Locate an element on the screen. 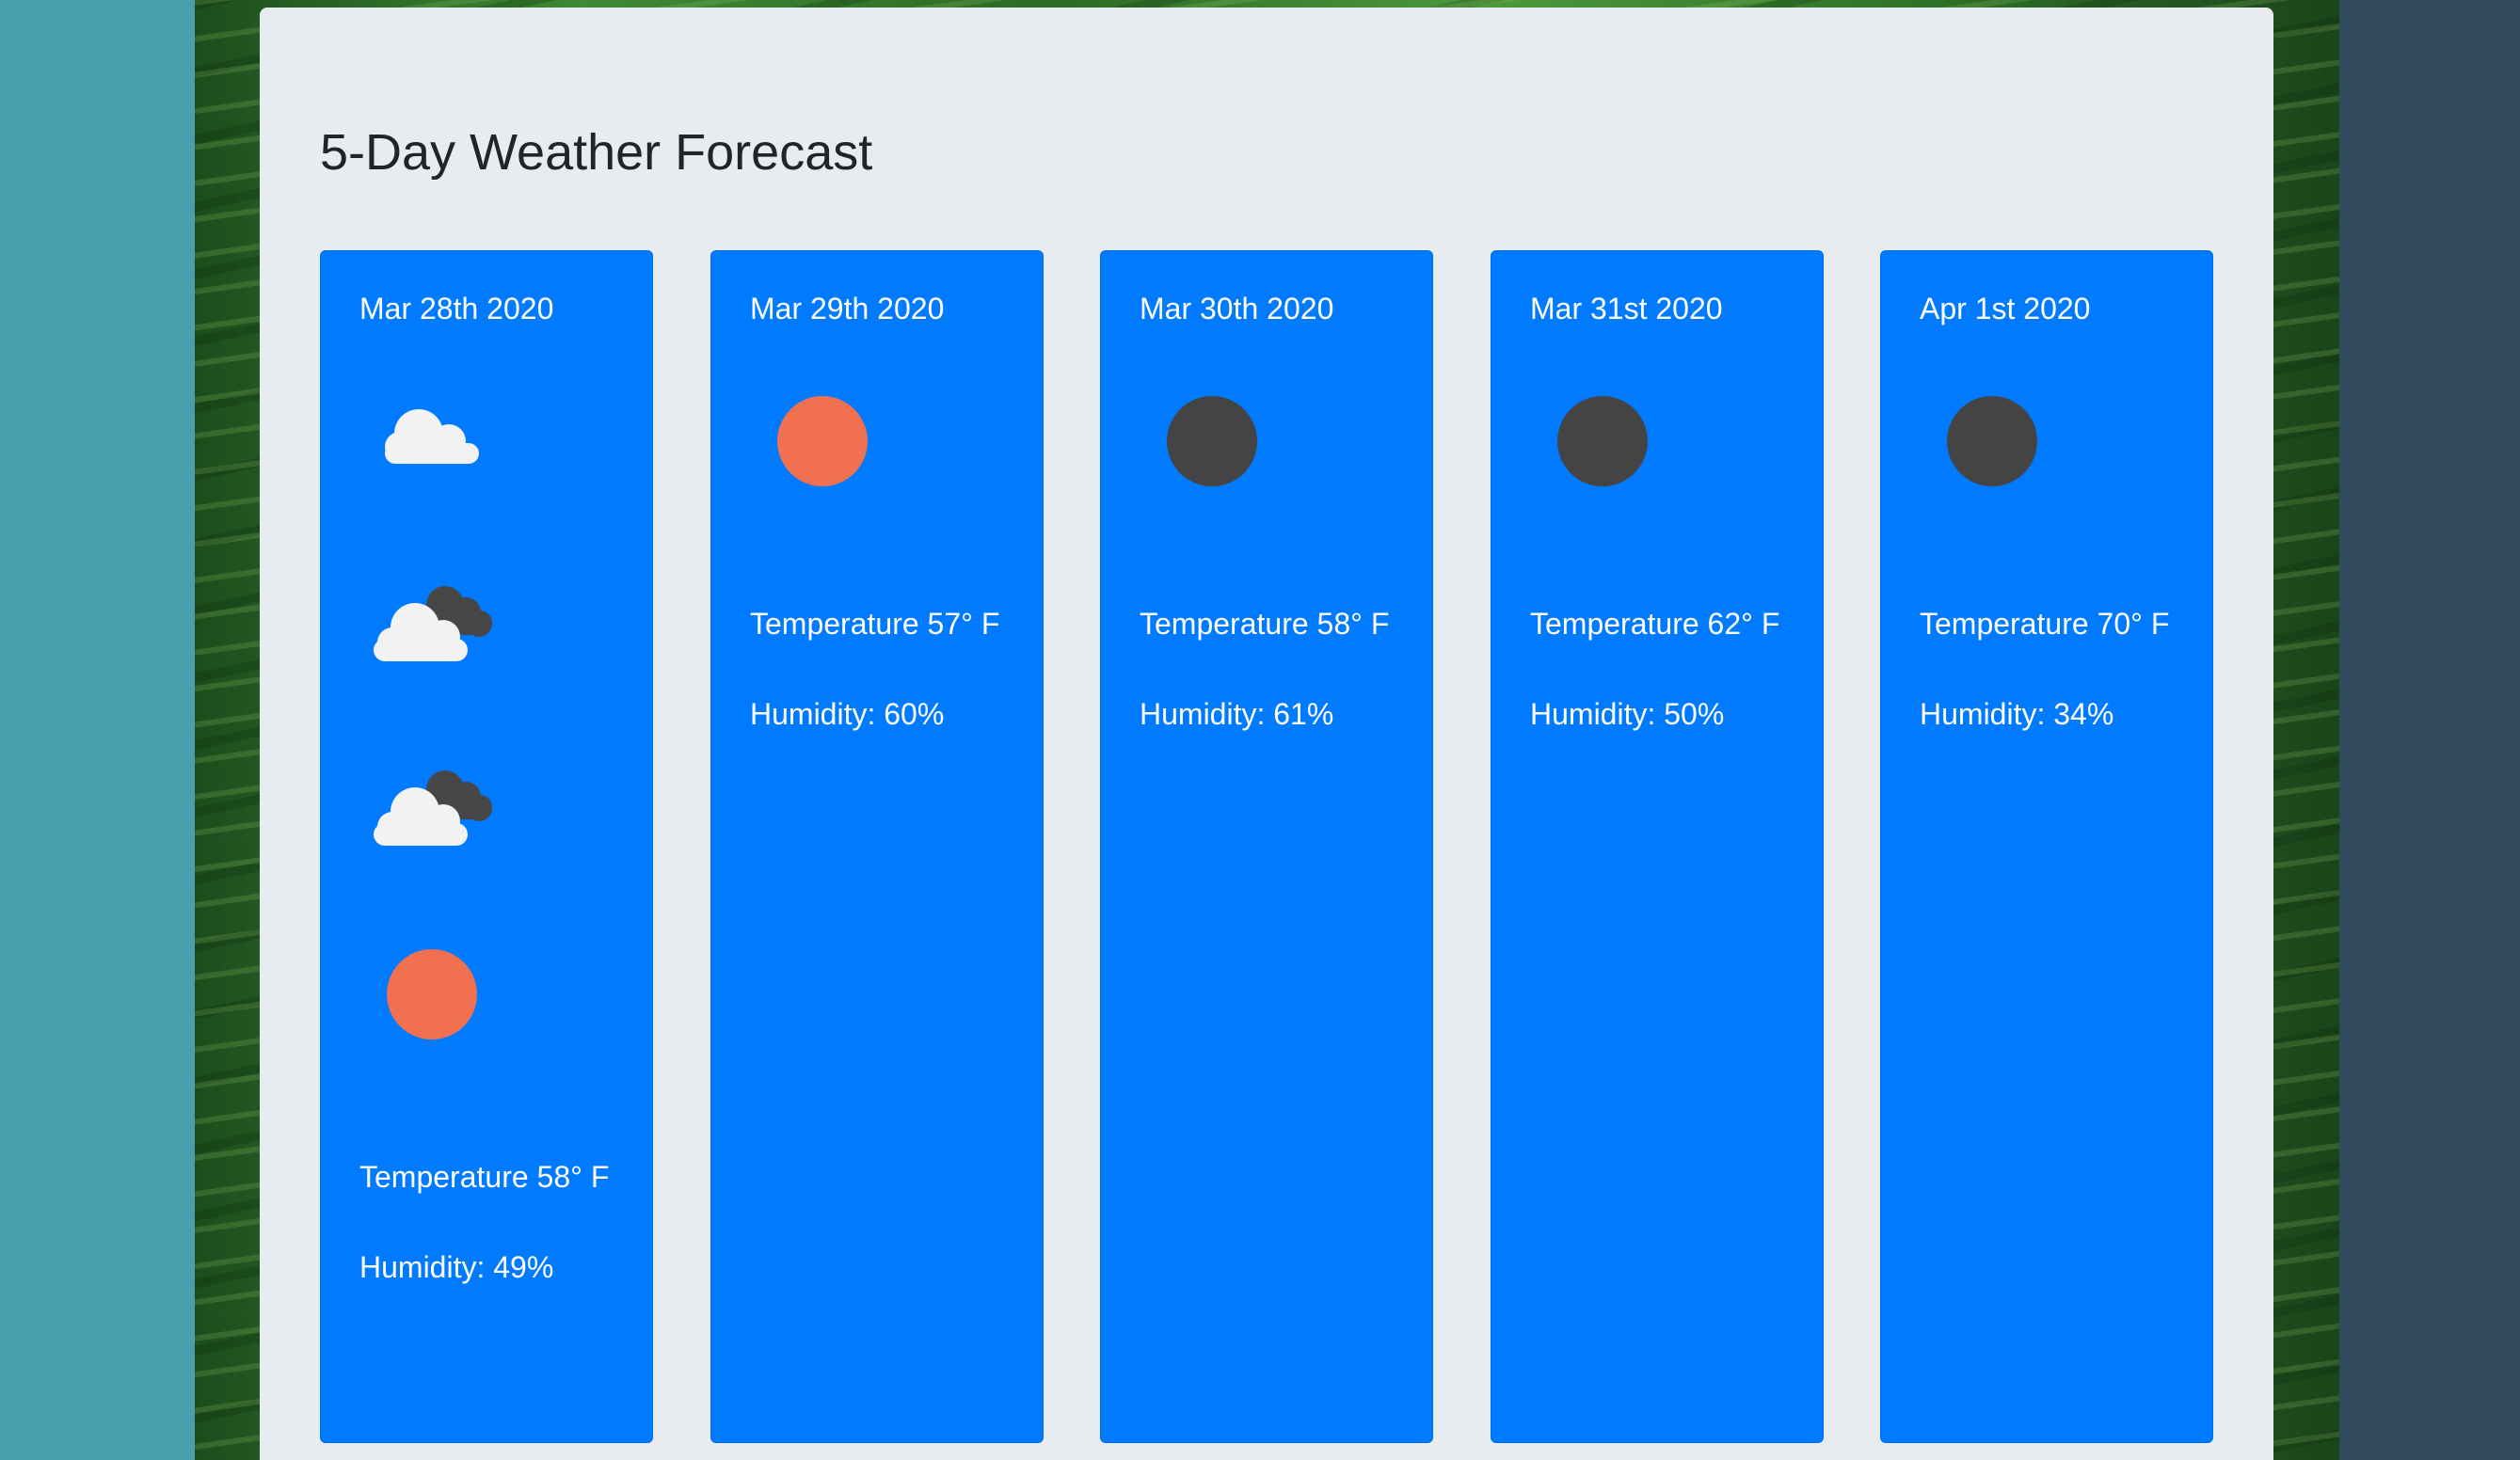 The image size is (2520, 1460). page-title: 5-Day Weather Forecast is located at coordinates (596, 153).